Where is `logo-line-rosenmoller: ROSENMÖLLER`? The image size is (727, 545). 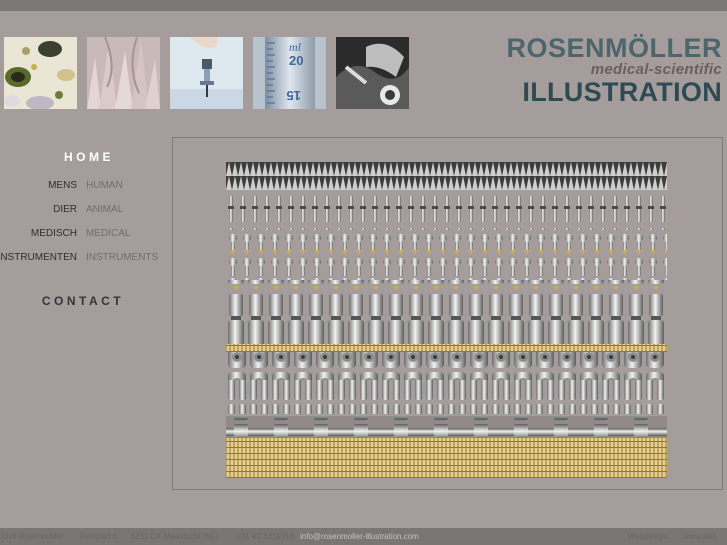
logo-line-rosenmoller: ROSENMÖLLER is located at coordinates (614, 48).